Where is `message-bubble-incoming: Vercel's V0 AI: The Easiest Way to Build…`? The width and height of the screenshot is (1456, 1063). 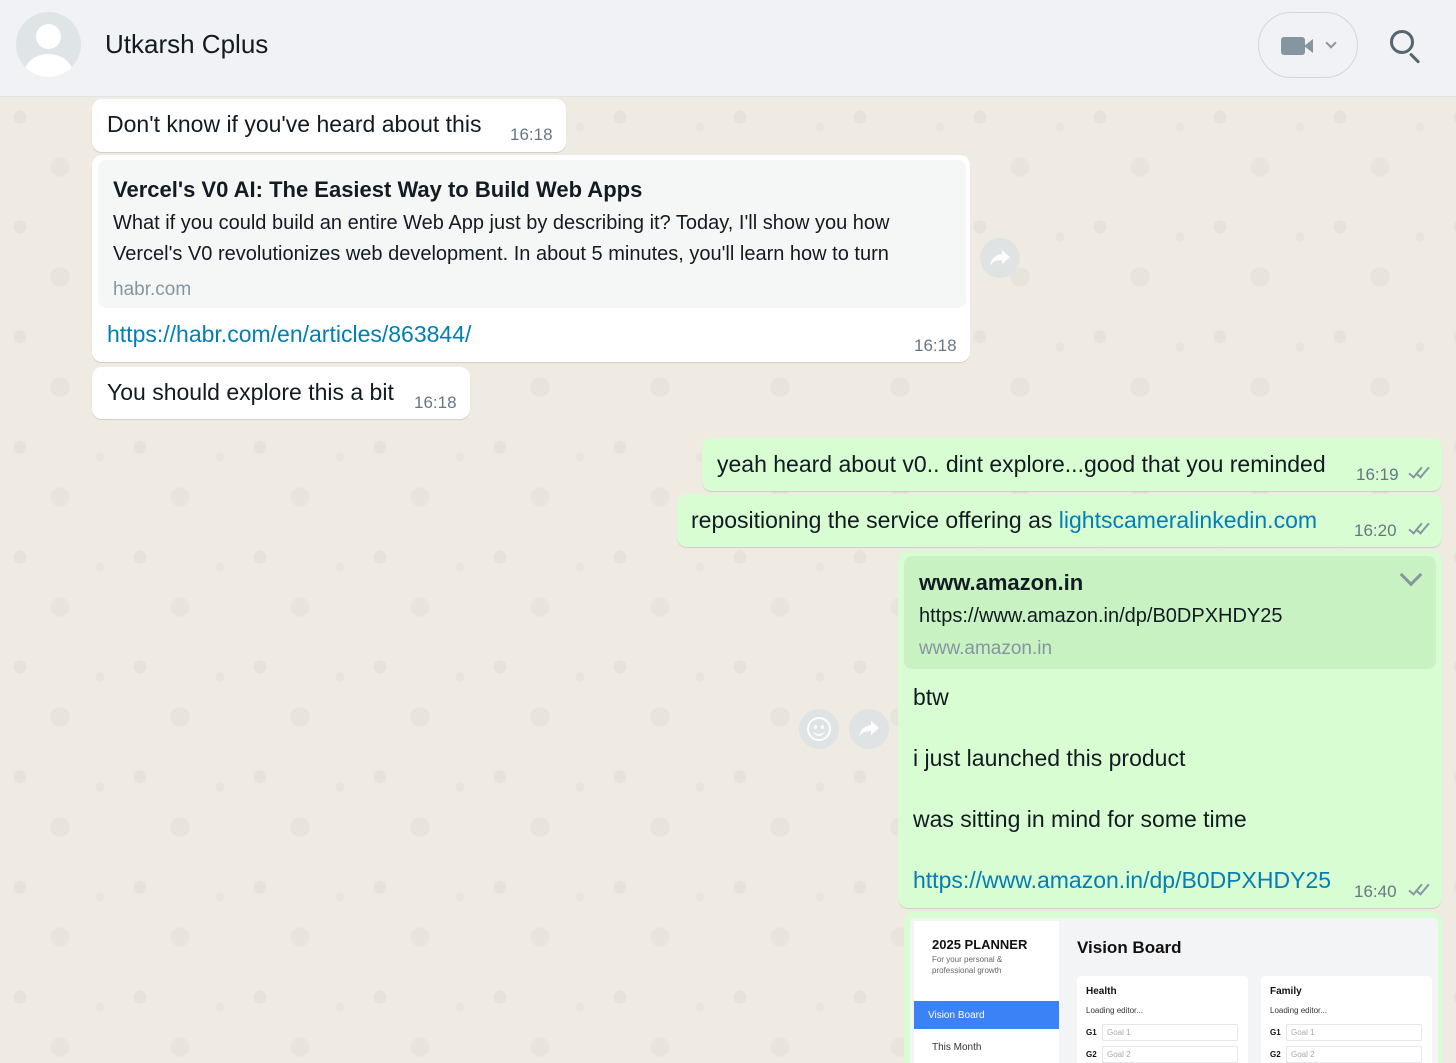 message-bubble-incoming: Vercel's V0 AI: The Easiest Way to Build… is located at coordinates (531, 258).